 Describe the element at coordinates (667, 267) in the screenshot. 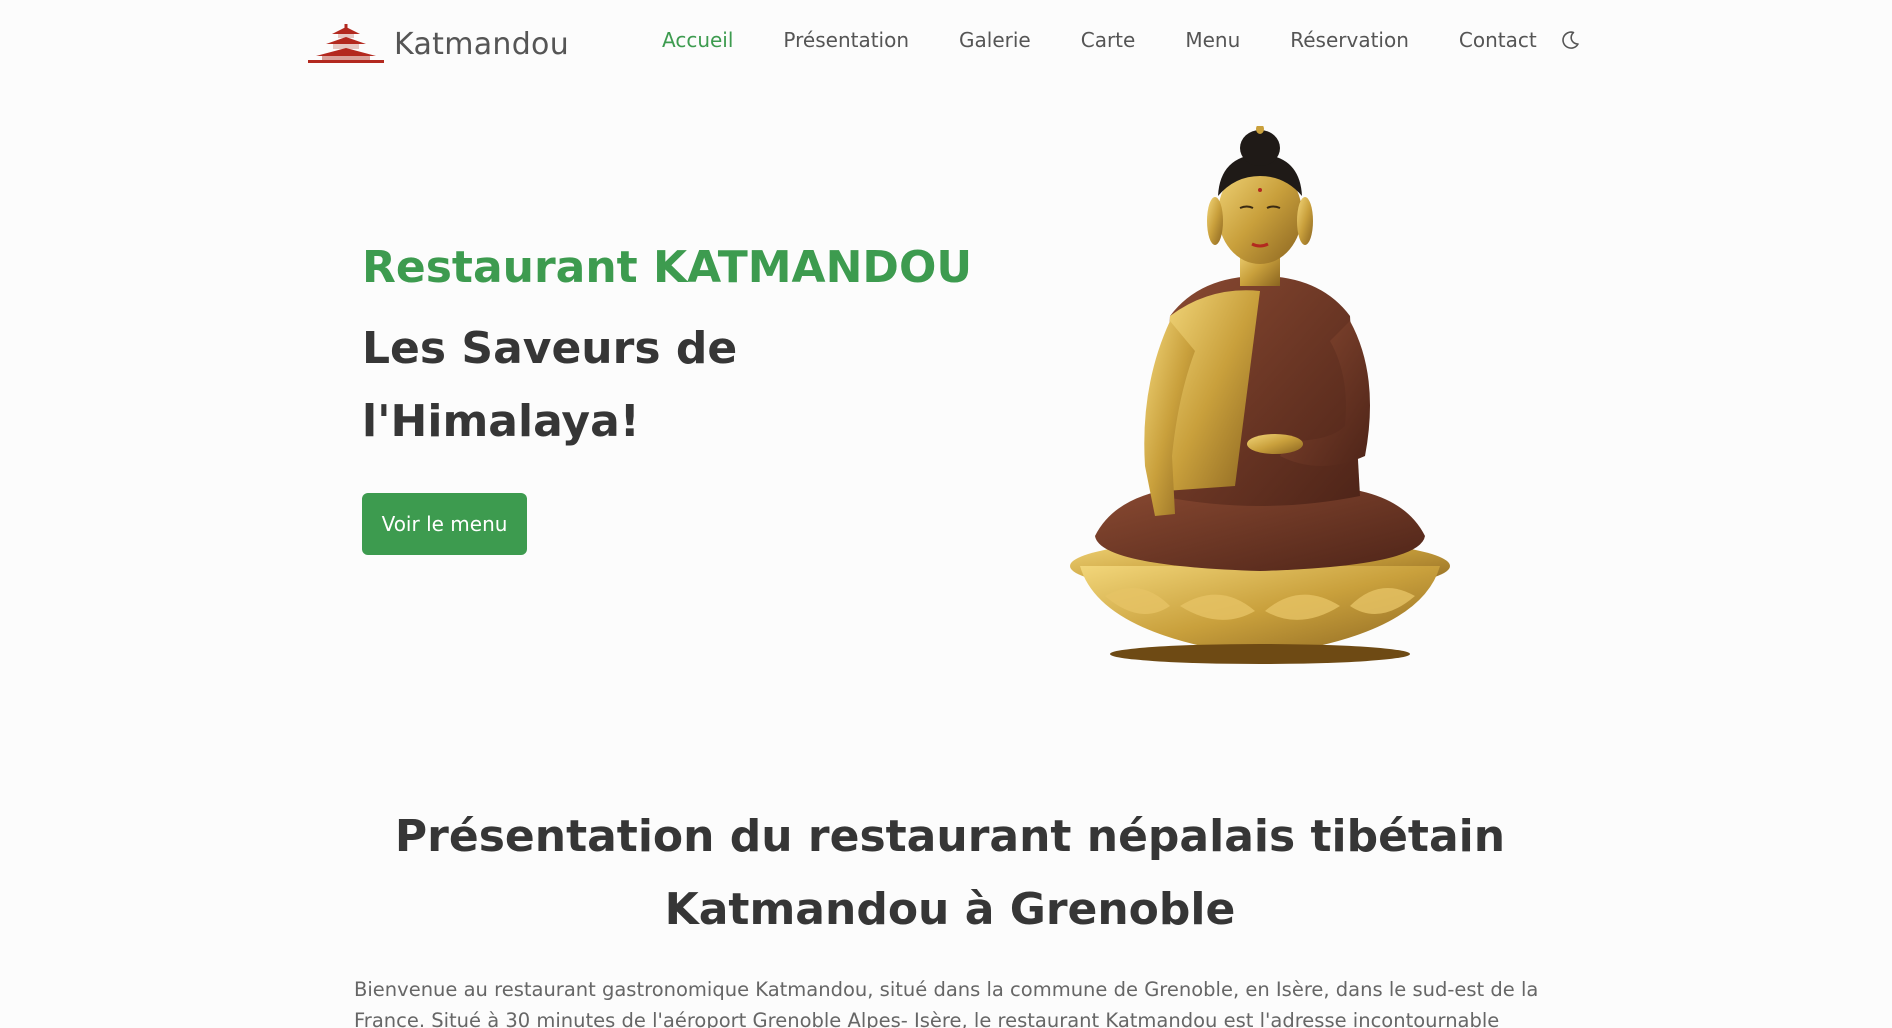

I see `hero-title: Restaurant KATMANDOU` at that location.